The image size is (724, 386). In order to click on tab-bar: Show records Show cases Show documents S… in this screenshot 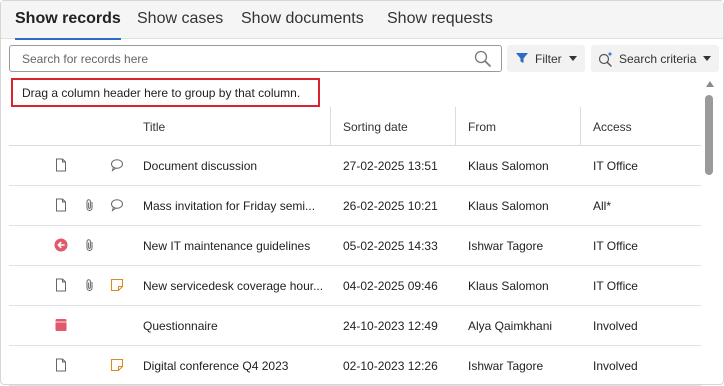, I will do `click(362, 20)`.